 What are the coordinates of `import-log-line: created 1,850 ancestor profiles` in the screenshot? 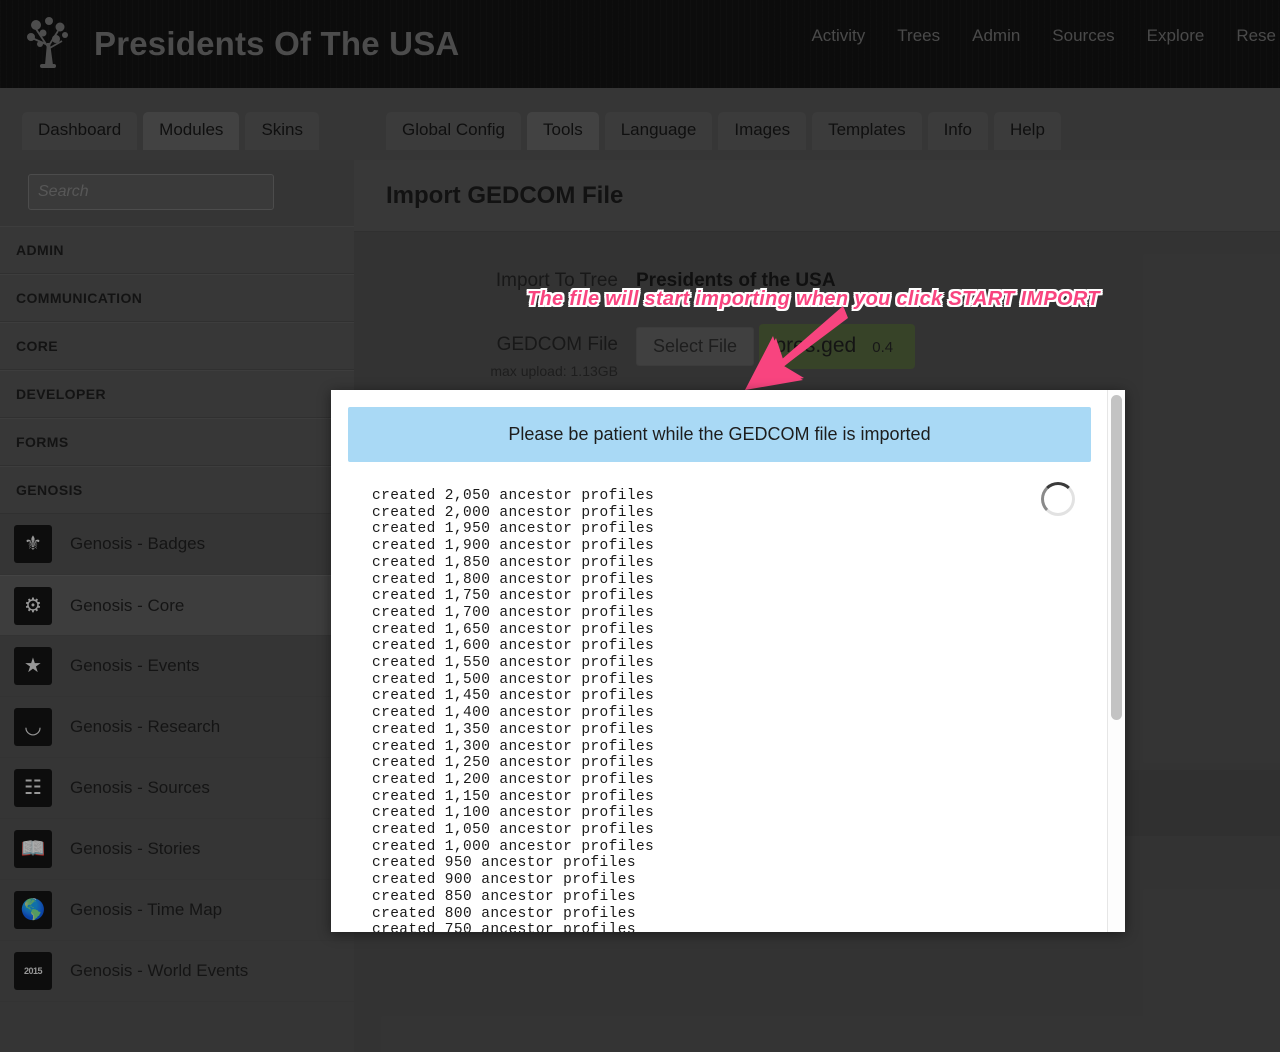 It's located at (513, 562).